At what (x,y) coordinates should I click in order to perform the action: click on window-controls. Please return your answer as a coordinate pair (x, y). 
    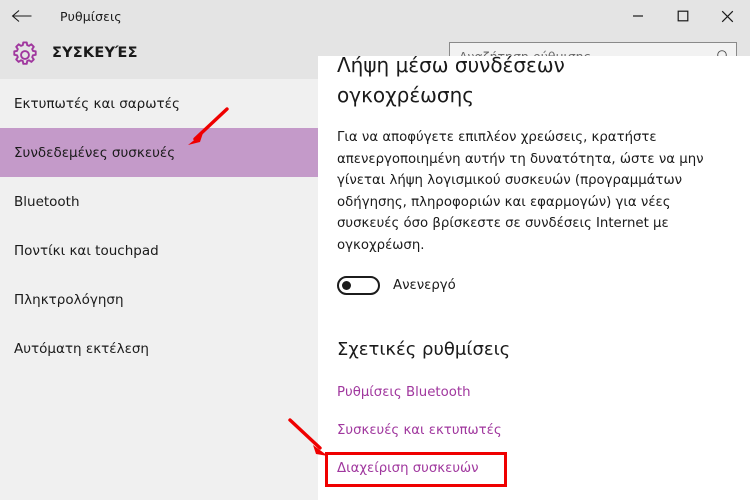
    Looking at the image, I should click on (682, 16).